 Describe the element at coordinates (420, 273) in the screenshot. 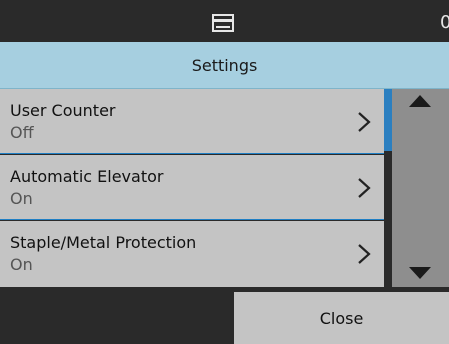

I see `triangle-down-icon` at that location.